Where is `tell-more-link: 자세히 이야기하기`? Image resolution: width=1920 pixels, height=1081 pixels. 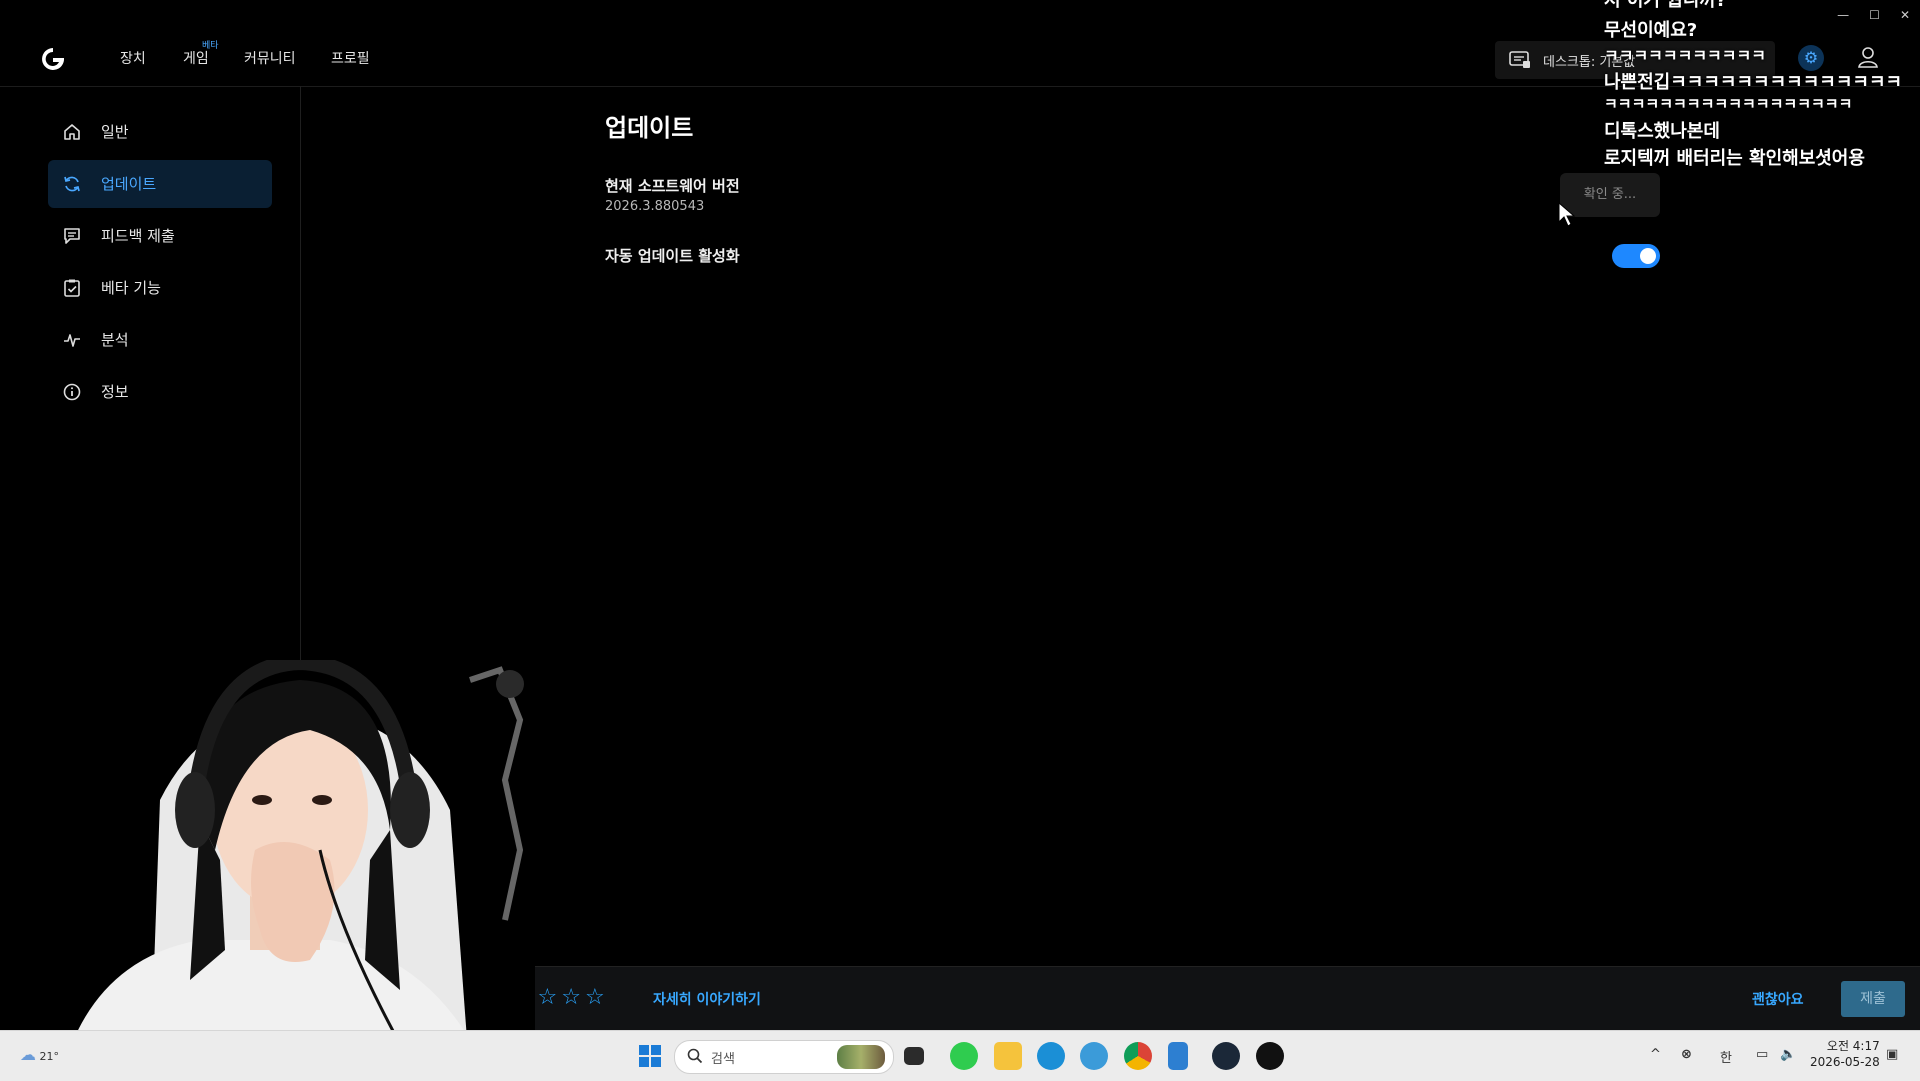 tell-more-link: 자세히 이야기하기 is located at coordinates (707, 999).